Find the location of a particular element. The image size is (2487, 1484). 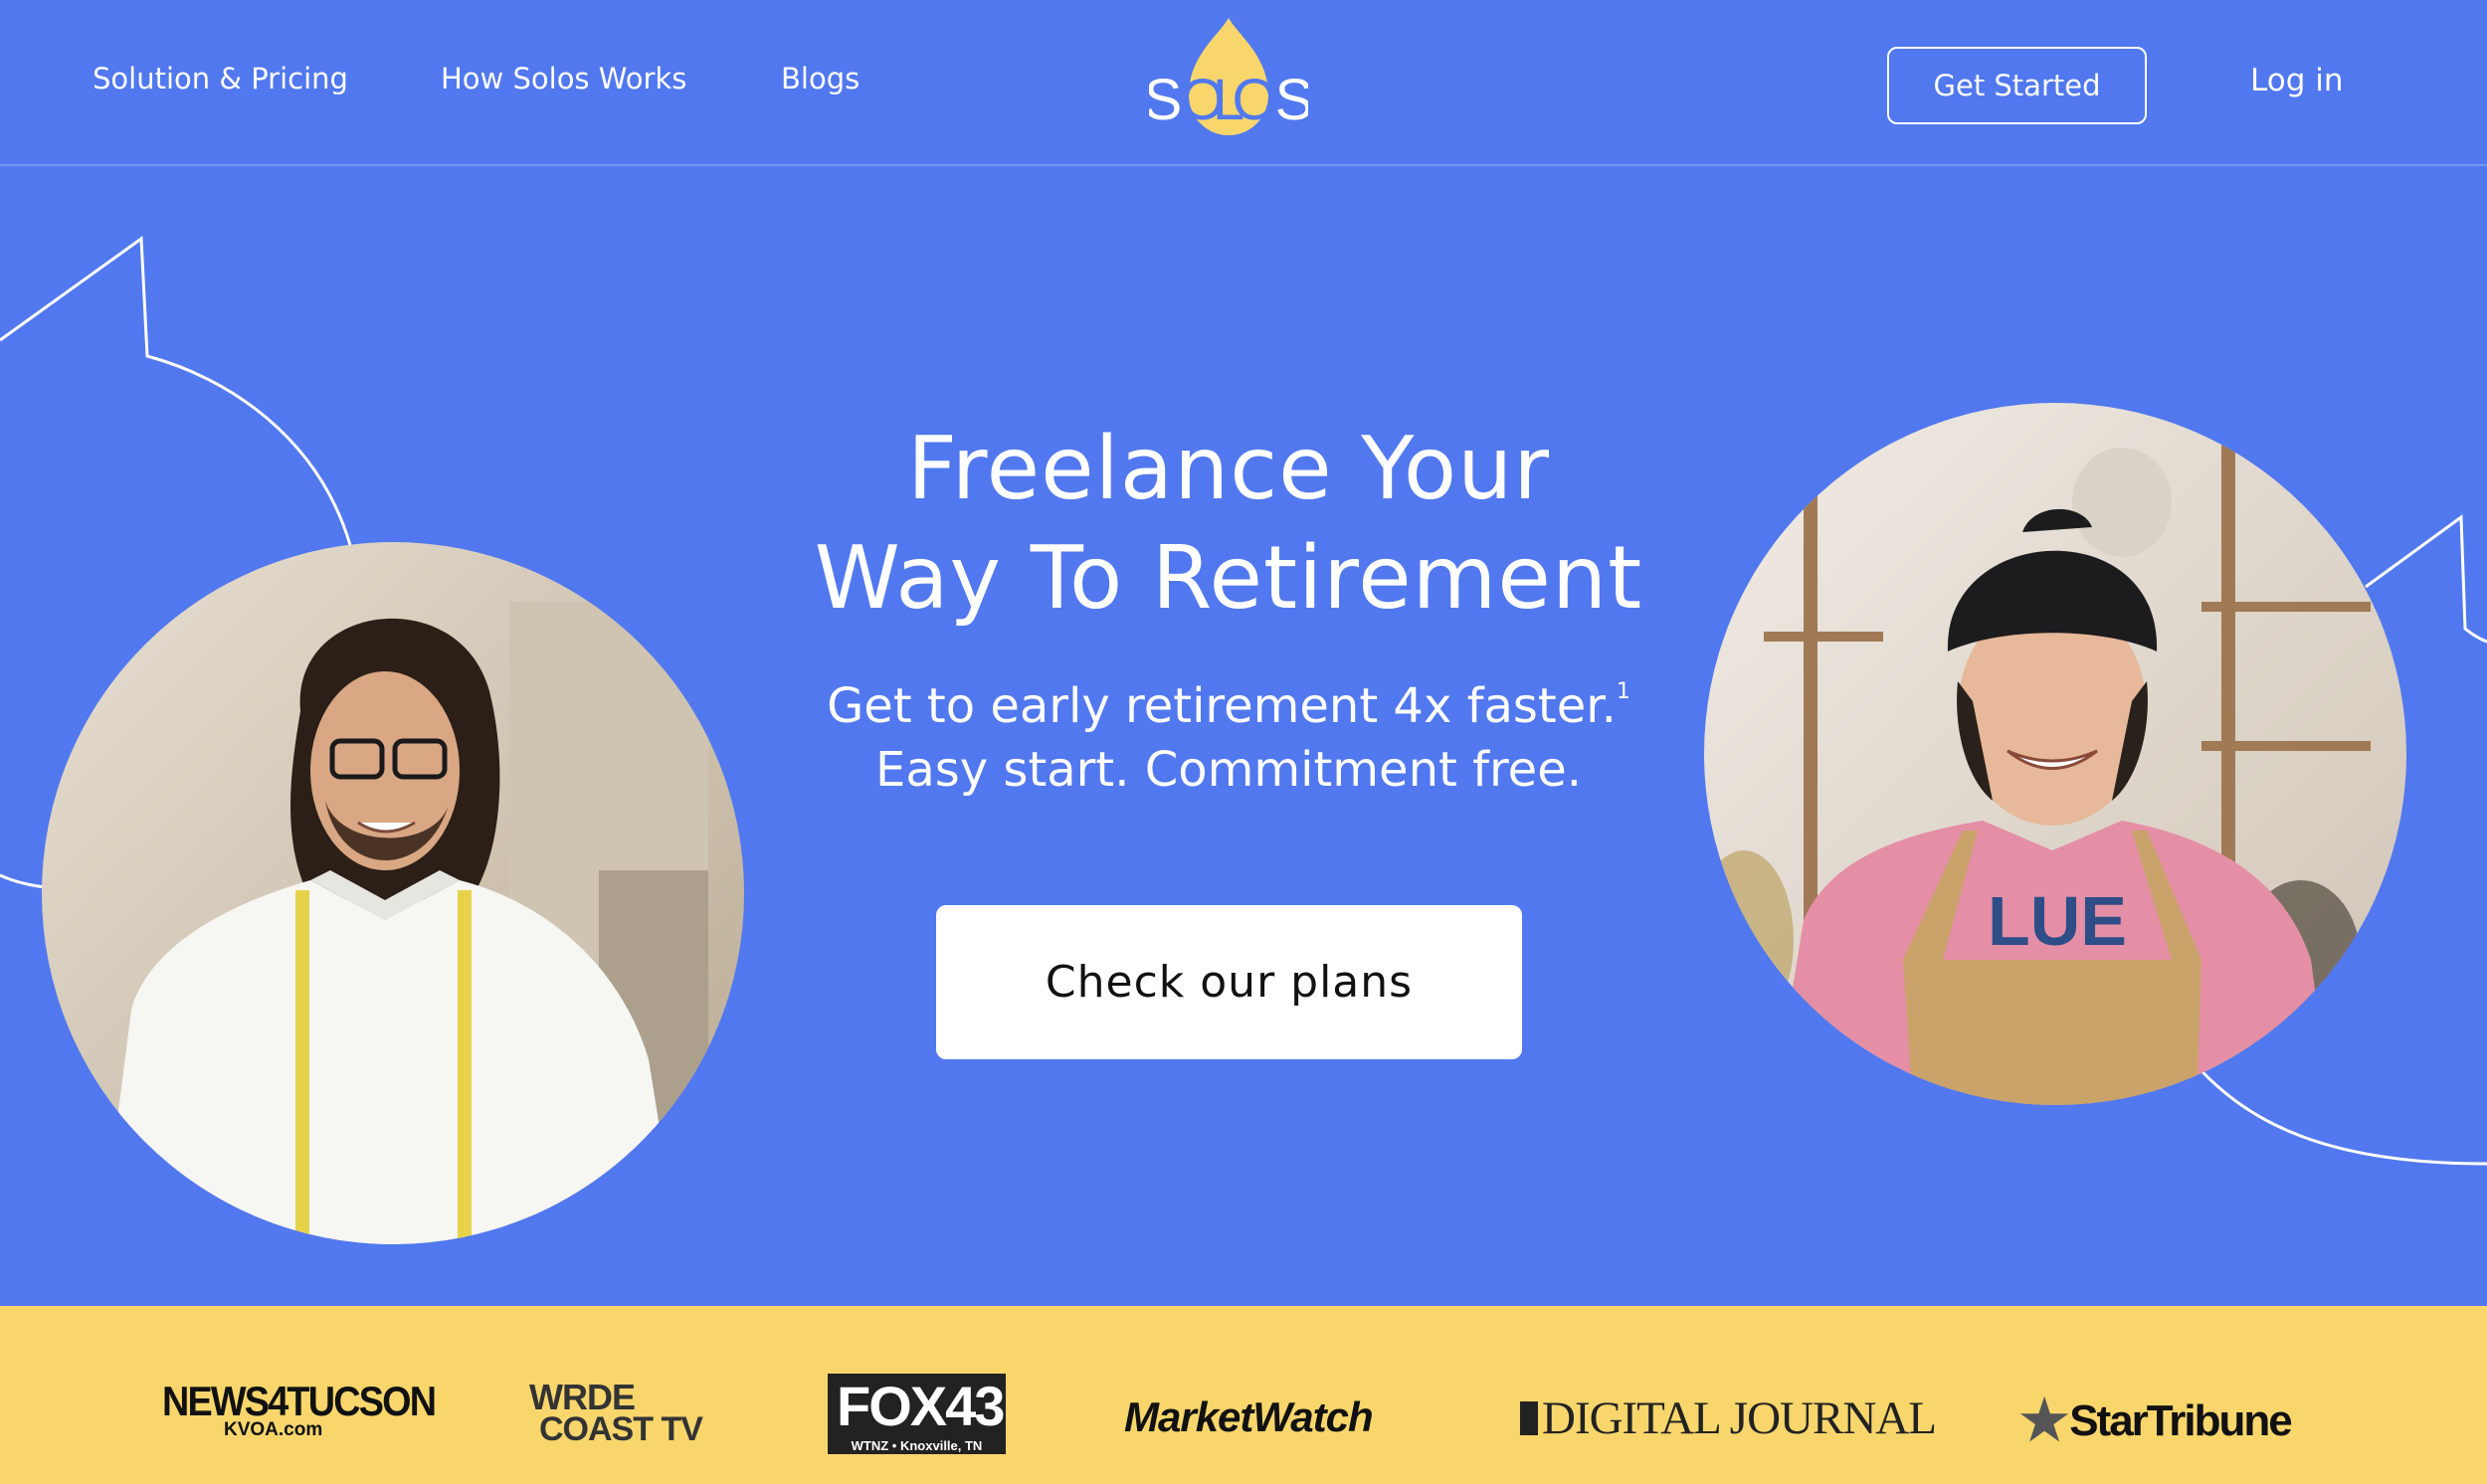

digital-journal-logo: DIGITAL JOURNAL is located at coordinates (1729, 1418).